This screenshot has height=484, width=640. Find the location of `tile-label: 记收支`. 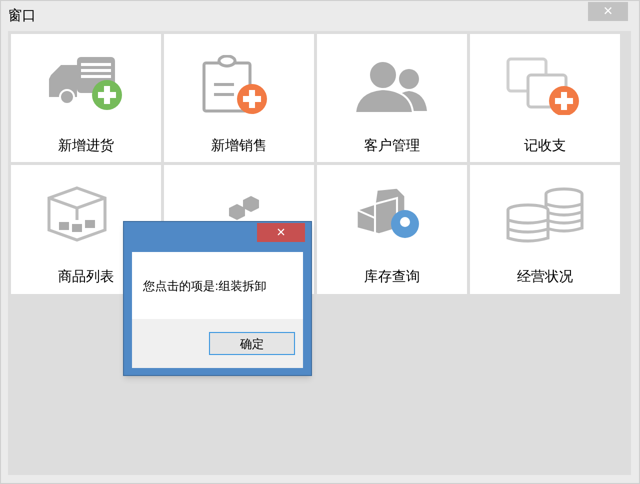

tile-label: 记收支 is located at coordinates (545, 145).